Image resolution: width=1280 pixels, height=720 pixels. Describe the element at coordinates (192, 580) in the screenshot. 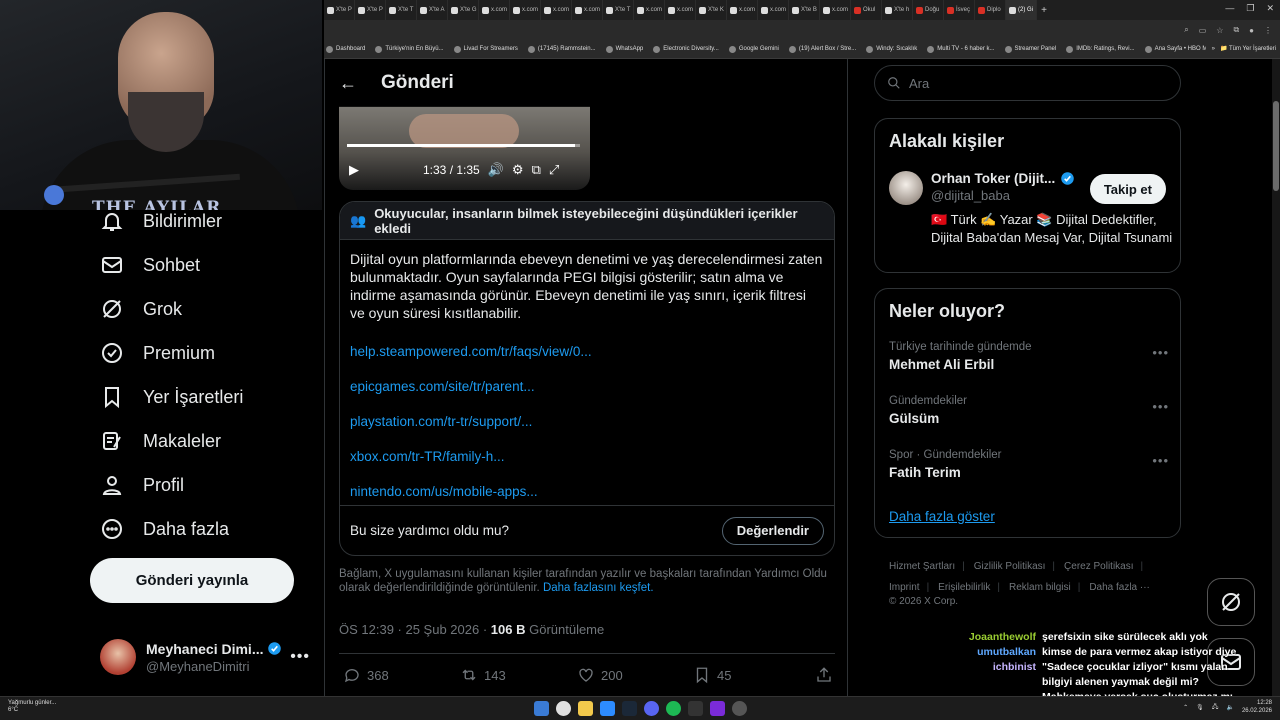

I see `post-button: Gönderi yayınla` at that location.